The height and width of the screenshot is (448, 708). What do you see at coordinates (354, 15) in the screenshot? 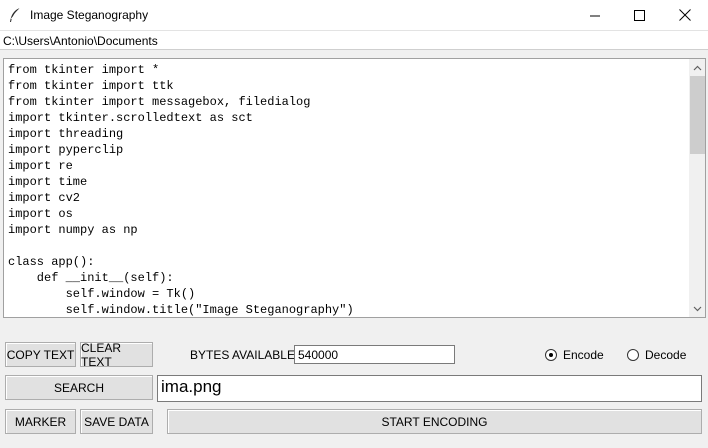
I see `title-bar: Image Steganography` at bounding box center [354, 15].